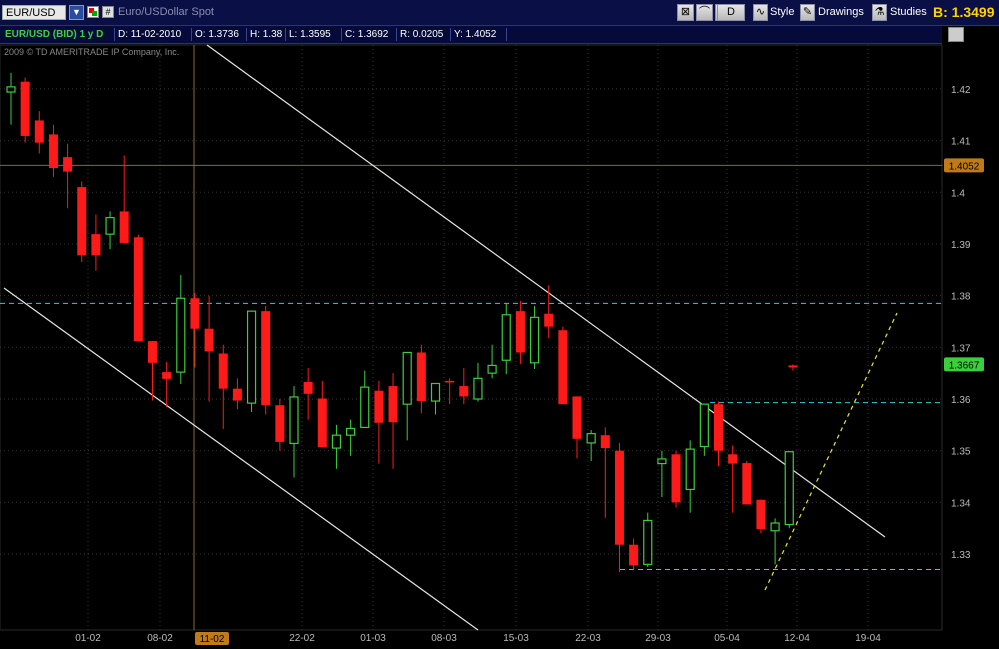 The height and width of the screenshot is (649, 999). What do you see at coordinates (961, 348) in the screenshot?
I see `y-tick-label: 1.37` at bounding box center [961, 348].